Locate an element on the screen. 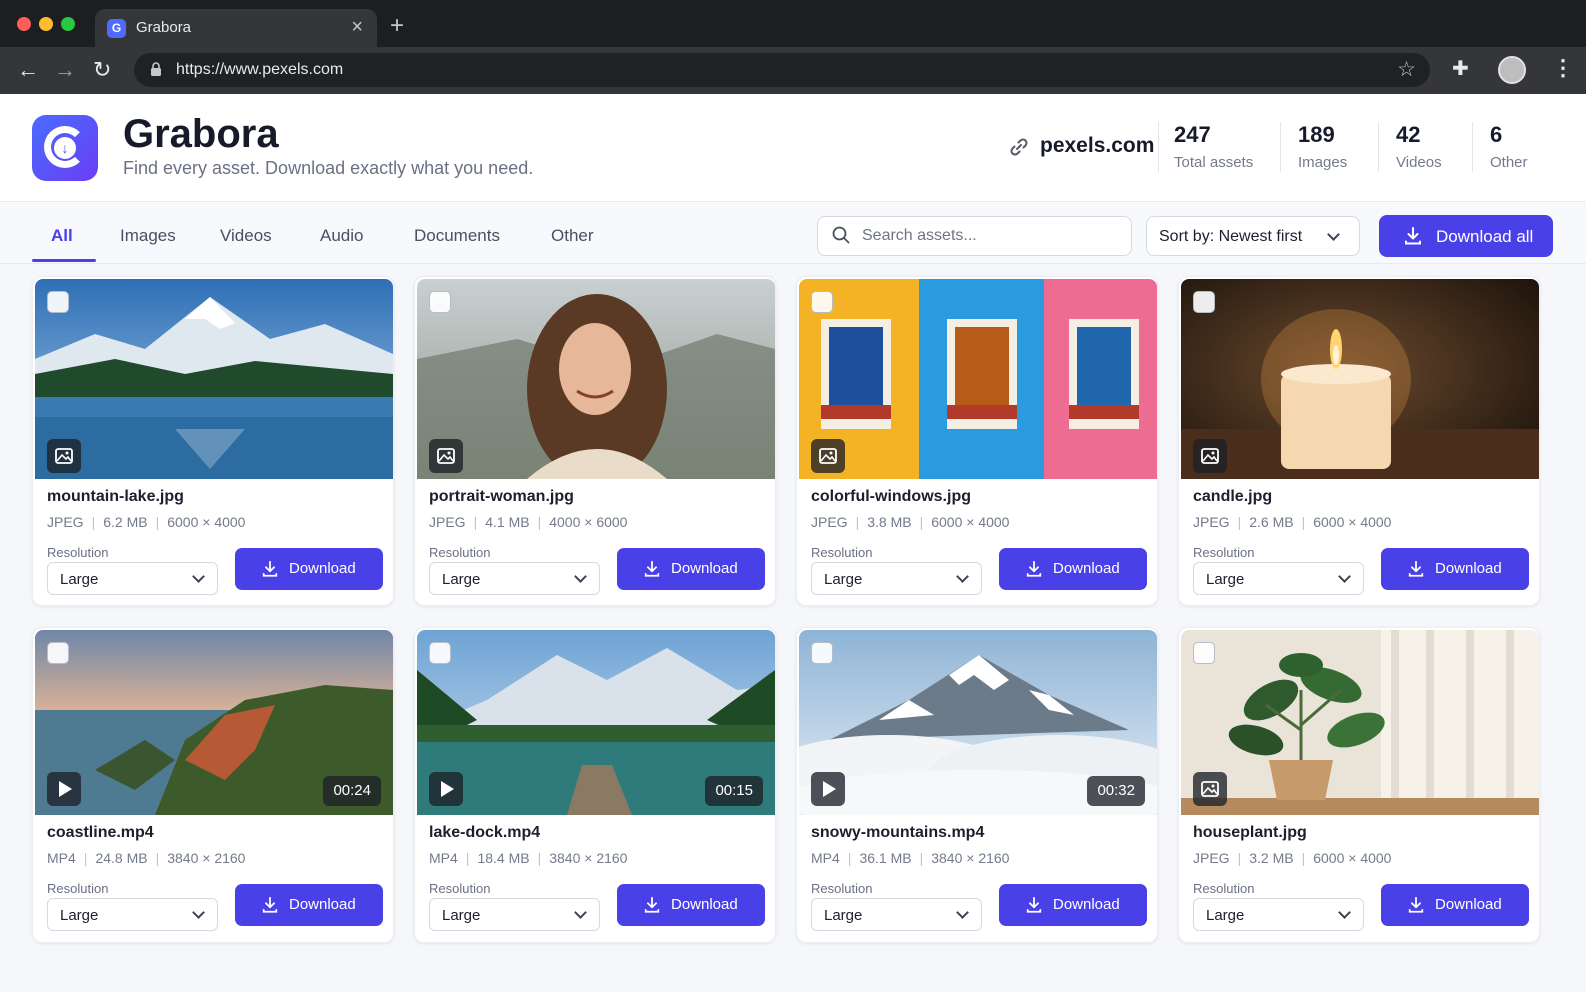  file-meta: JPEG | 3.8 MB | 6000 × 4000 is located at coordinates (910, 522).